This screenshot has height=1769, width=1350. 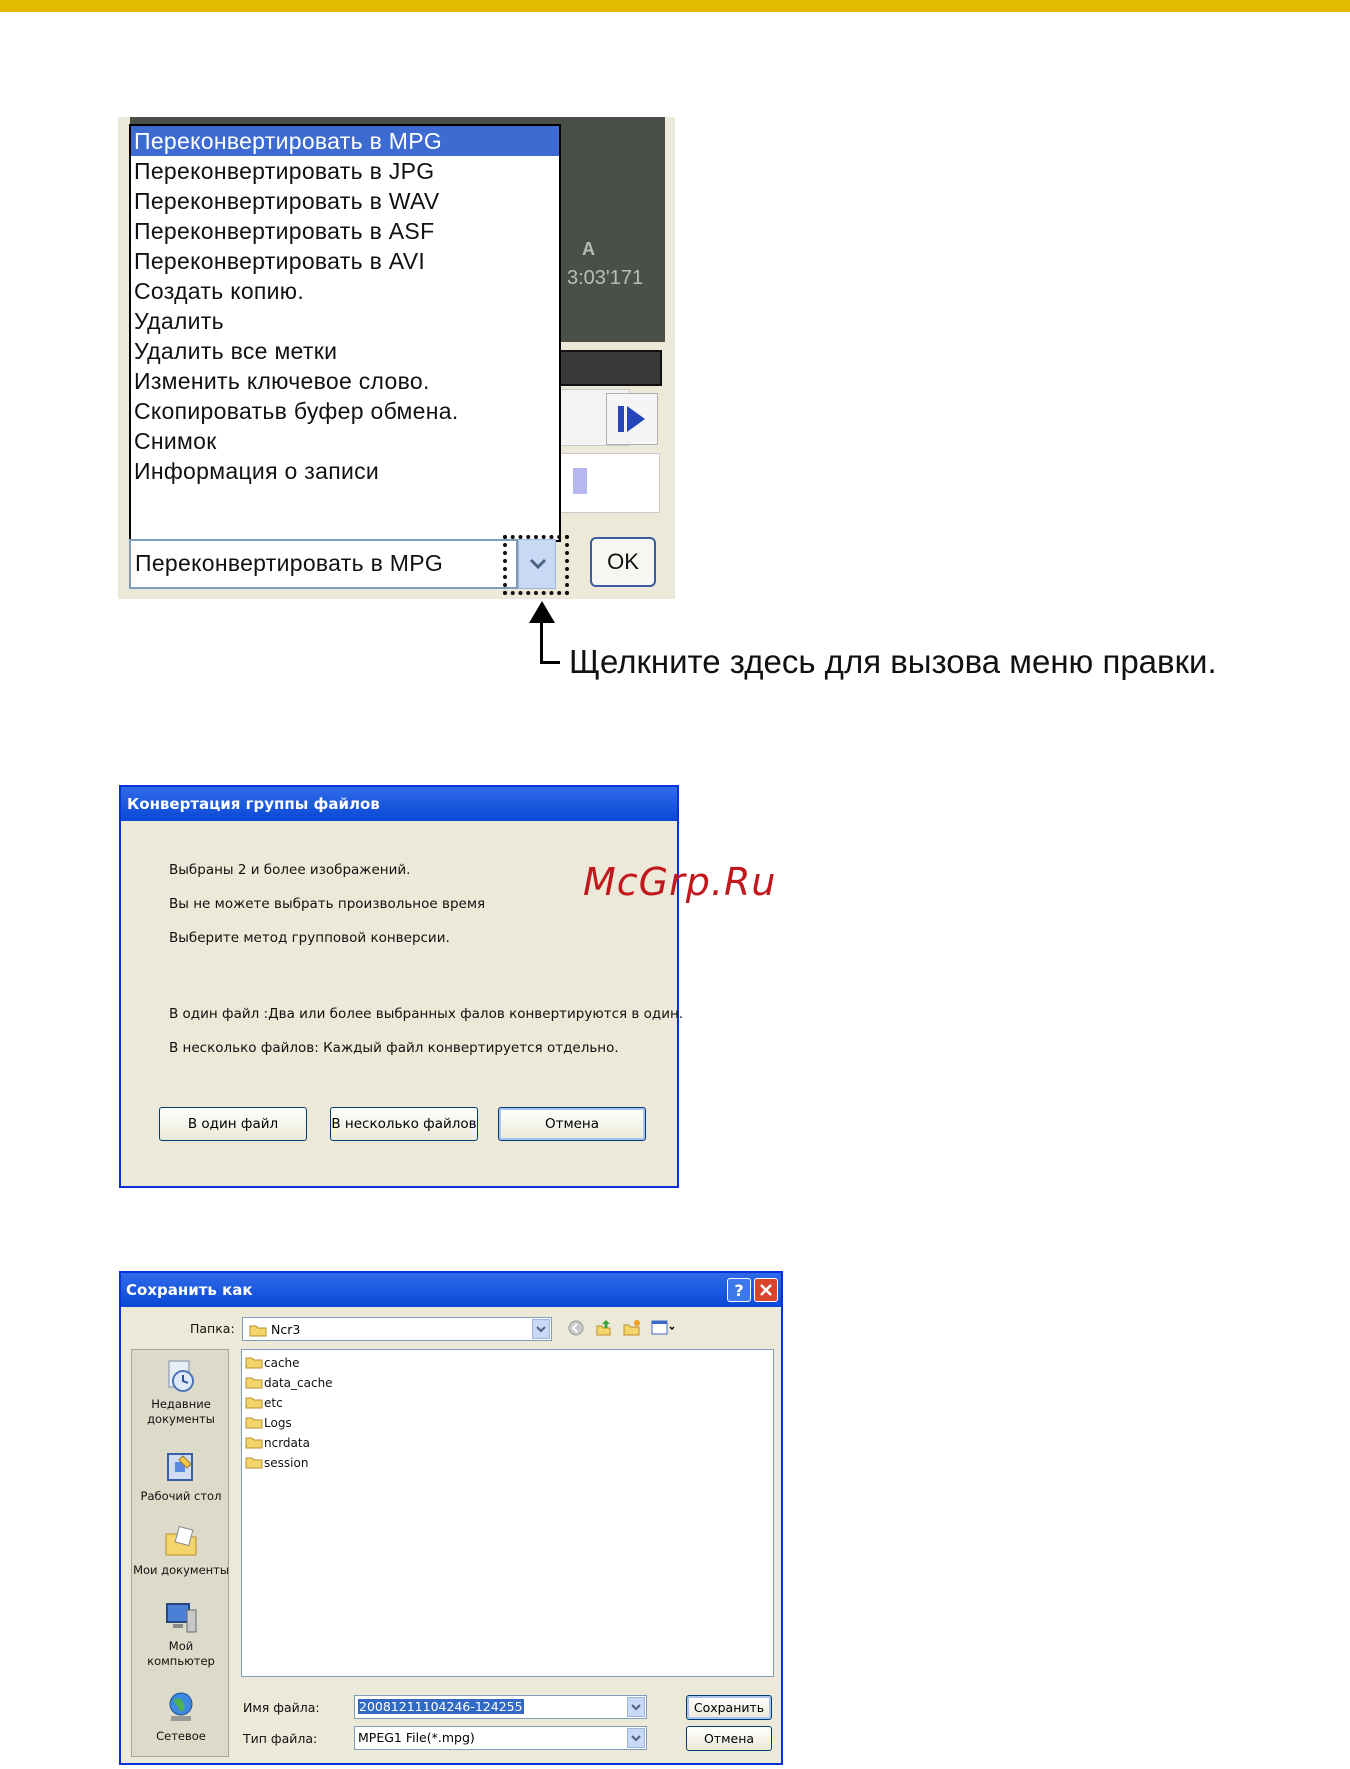 I want to click on close-button, so click(x=766, y=1290).